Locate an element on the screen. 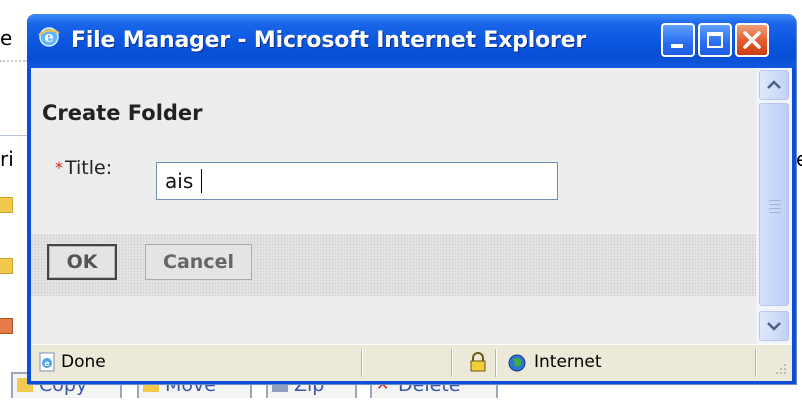 This screenshot has width=802, height=411. button-bar is located at coordinates (393, 265).